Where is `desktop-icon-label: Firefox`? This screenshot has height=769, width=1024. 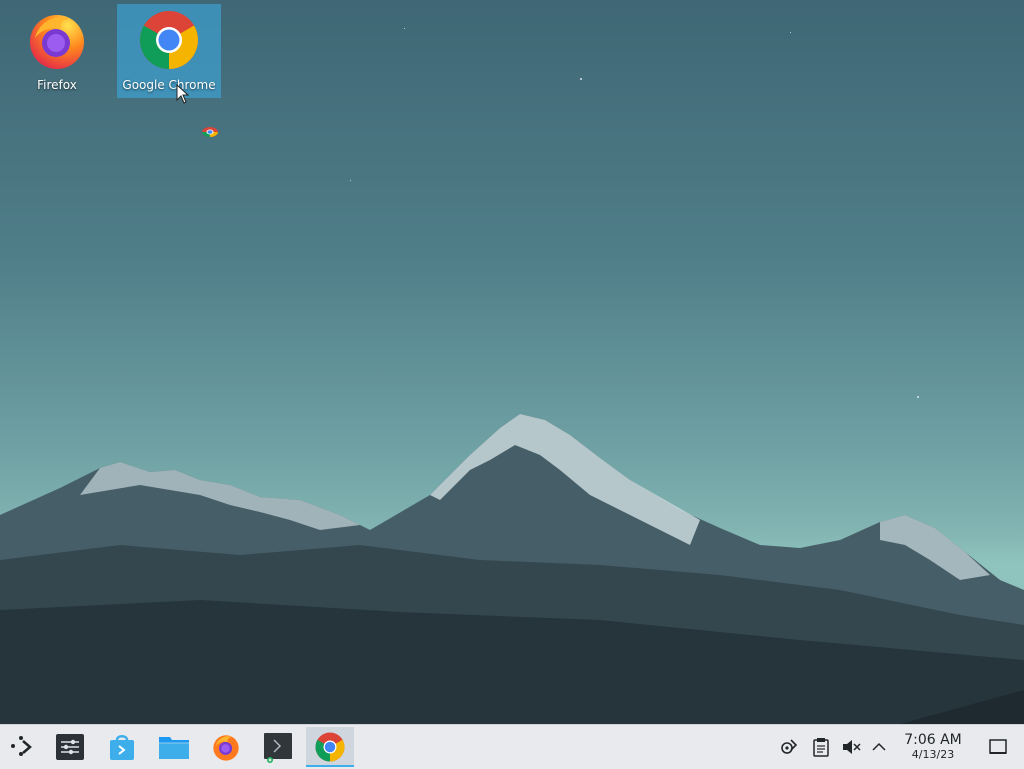
desktop-icon-label: Firefox is located at coordinates (57, 85).